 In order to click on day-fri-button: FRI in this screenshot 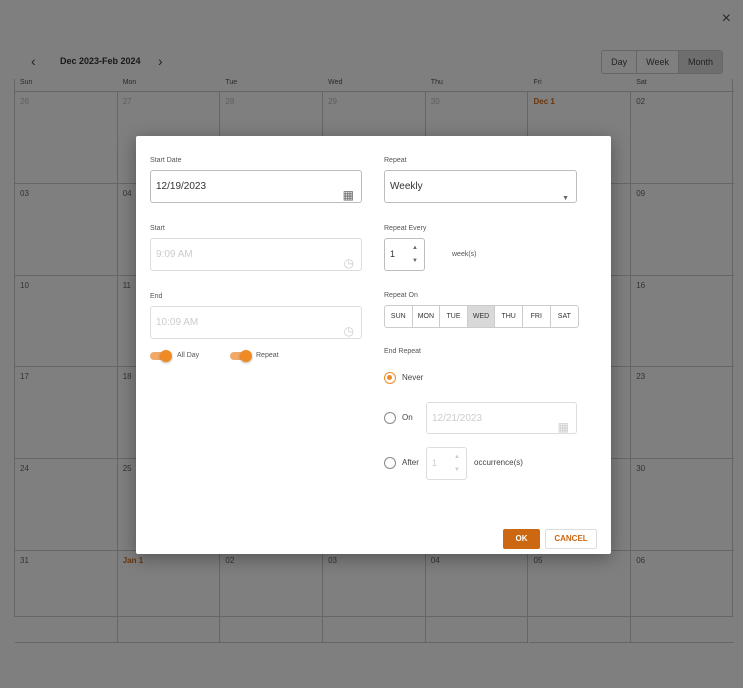, I will do `click(537, 316)`.